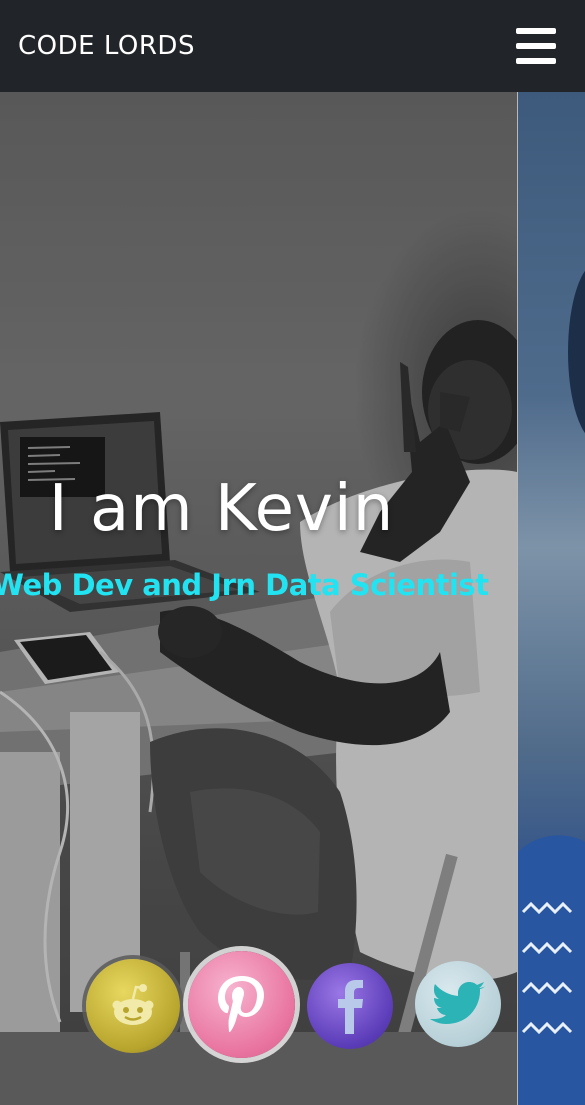 The width and height of the screenshot is (585, 1105). I want to click on pinterest-icon, so click(240, 1003).